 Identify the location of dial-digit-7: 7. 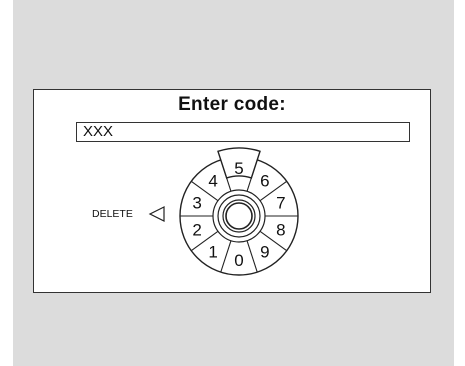
(280, 202).